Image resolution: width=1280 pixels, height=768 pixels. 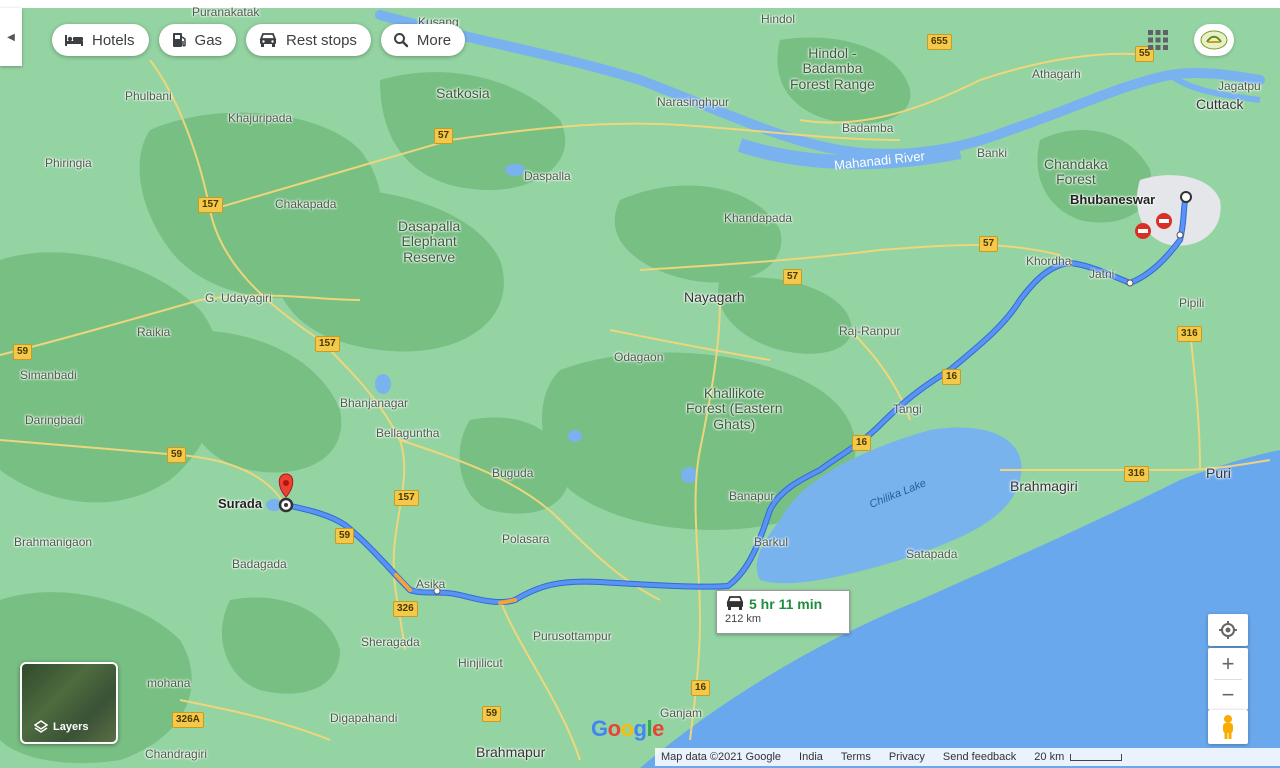 I want to click on city-label: Cuttack, so click(x=1220, y=104).